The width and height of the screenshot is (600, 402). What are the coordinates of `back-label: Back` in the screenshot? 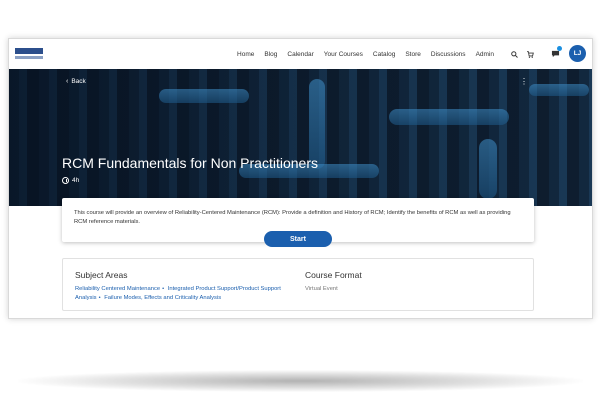 It's located at (78, 81).